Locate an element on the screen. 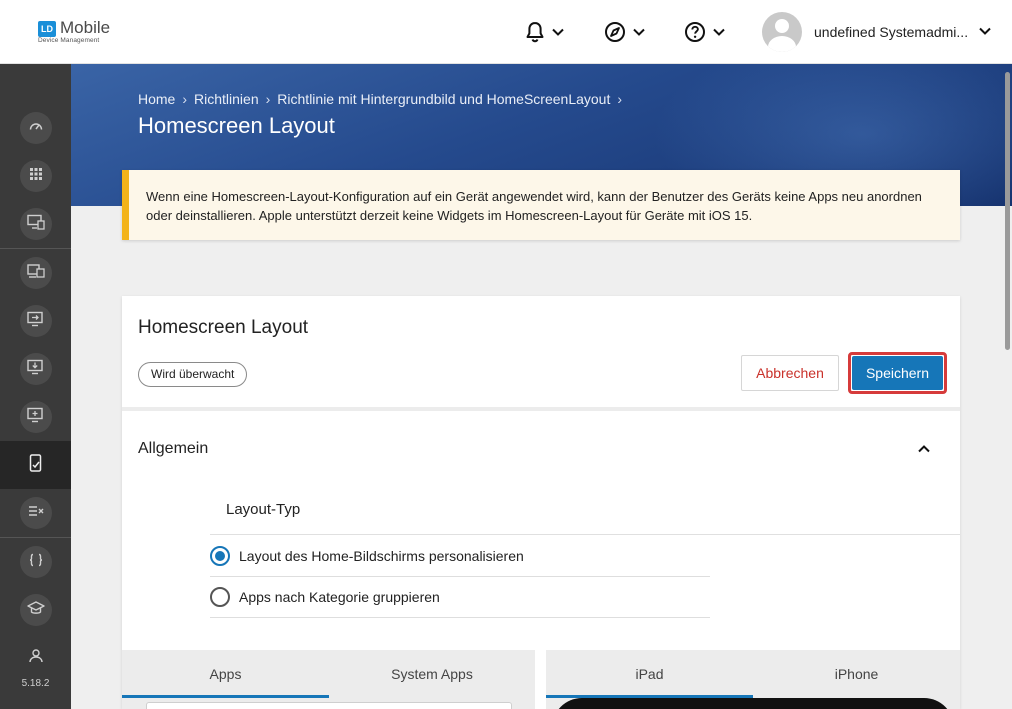  code-braces-icon is located at coordinates (36, 562).